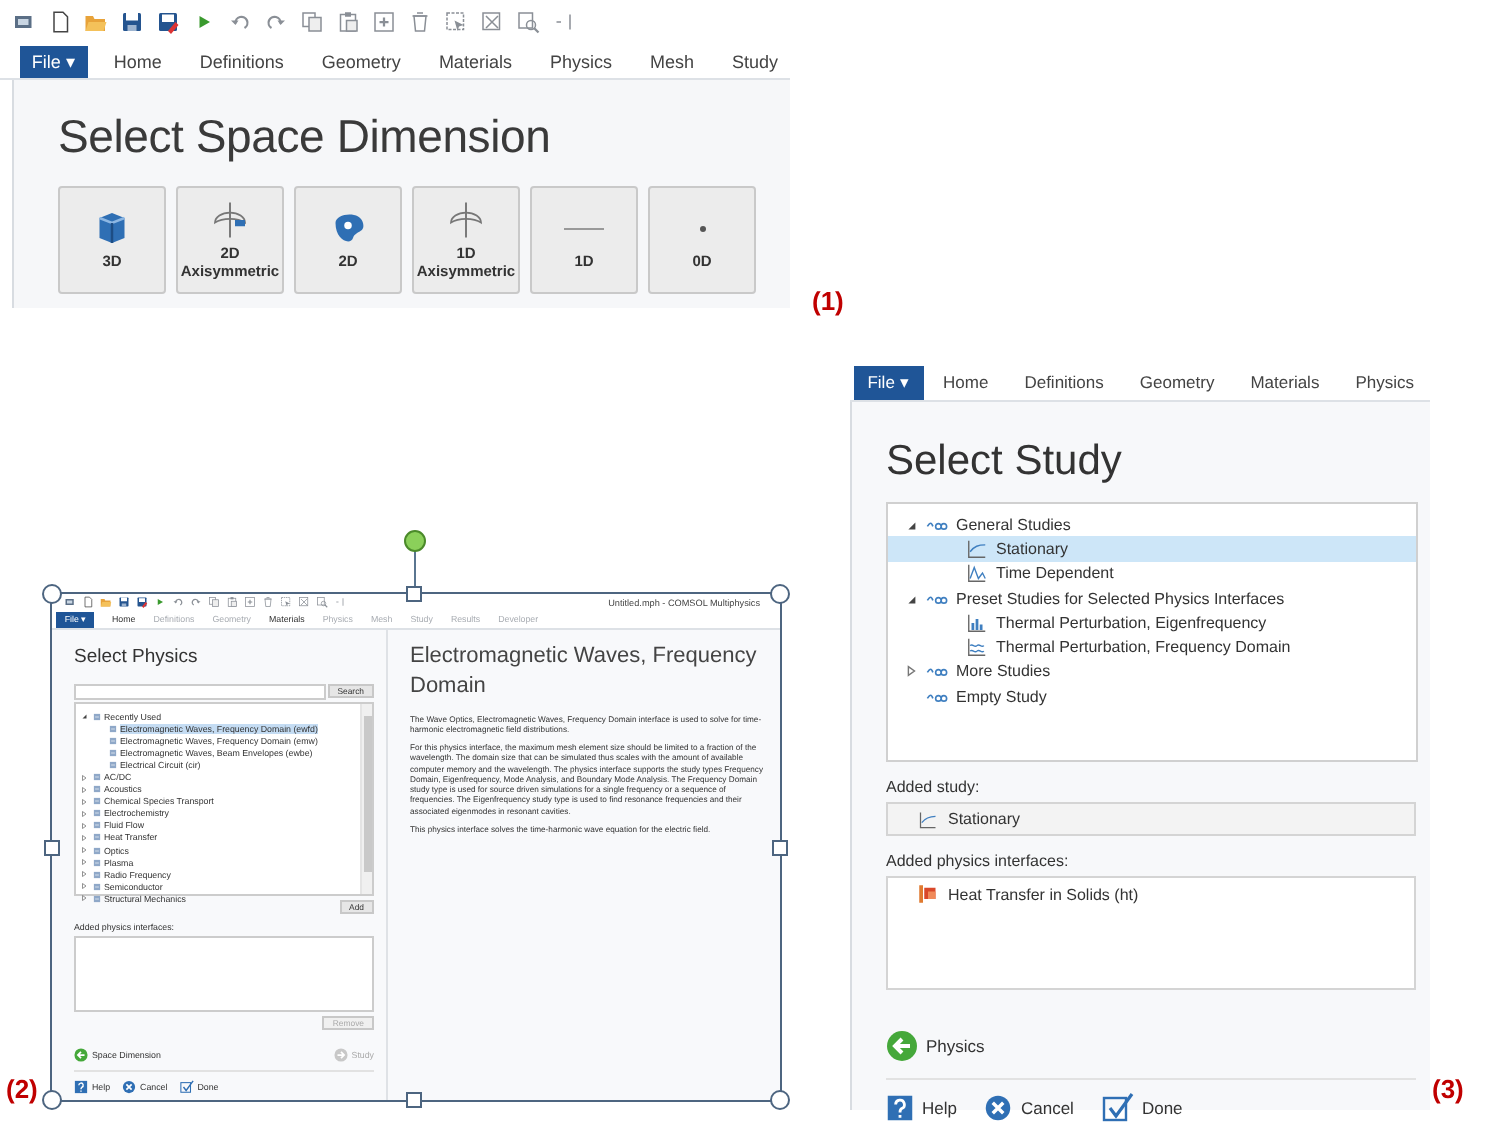 The height and width of the screenshot is (1134, 1506). Describe the element at coordinates (921, 1108) in the screenshot. I see `help-button: Help` at that location.